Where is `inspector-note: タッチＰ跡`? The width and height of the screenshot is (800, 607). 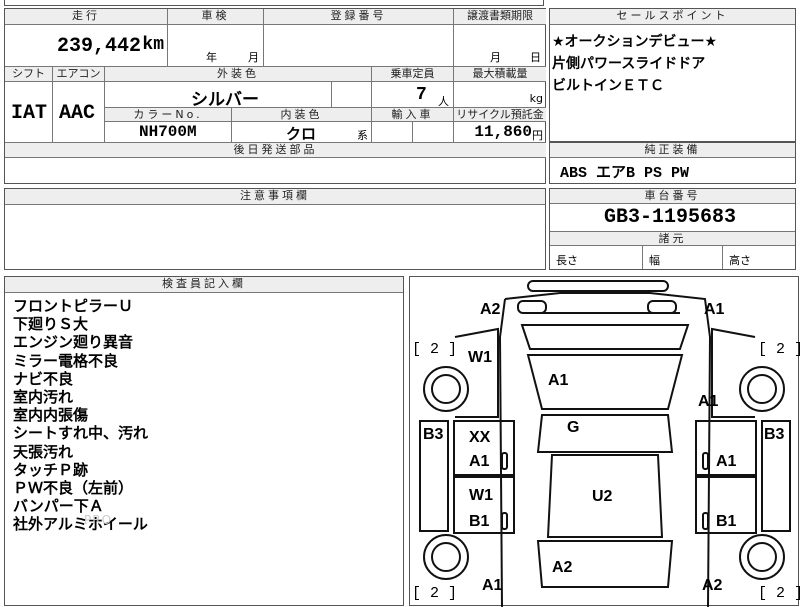 inspector-note: タッチＰ跡 is located at coordinates (51, 469).